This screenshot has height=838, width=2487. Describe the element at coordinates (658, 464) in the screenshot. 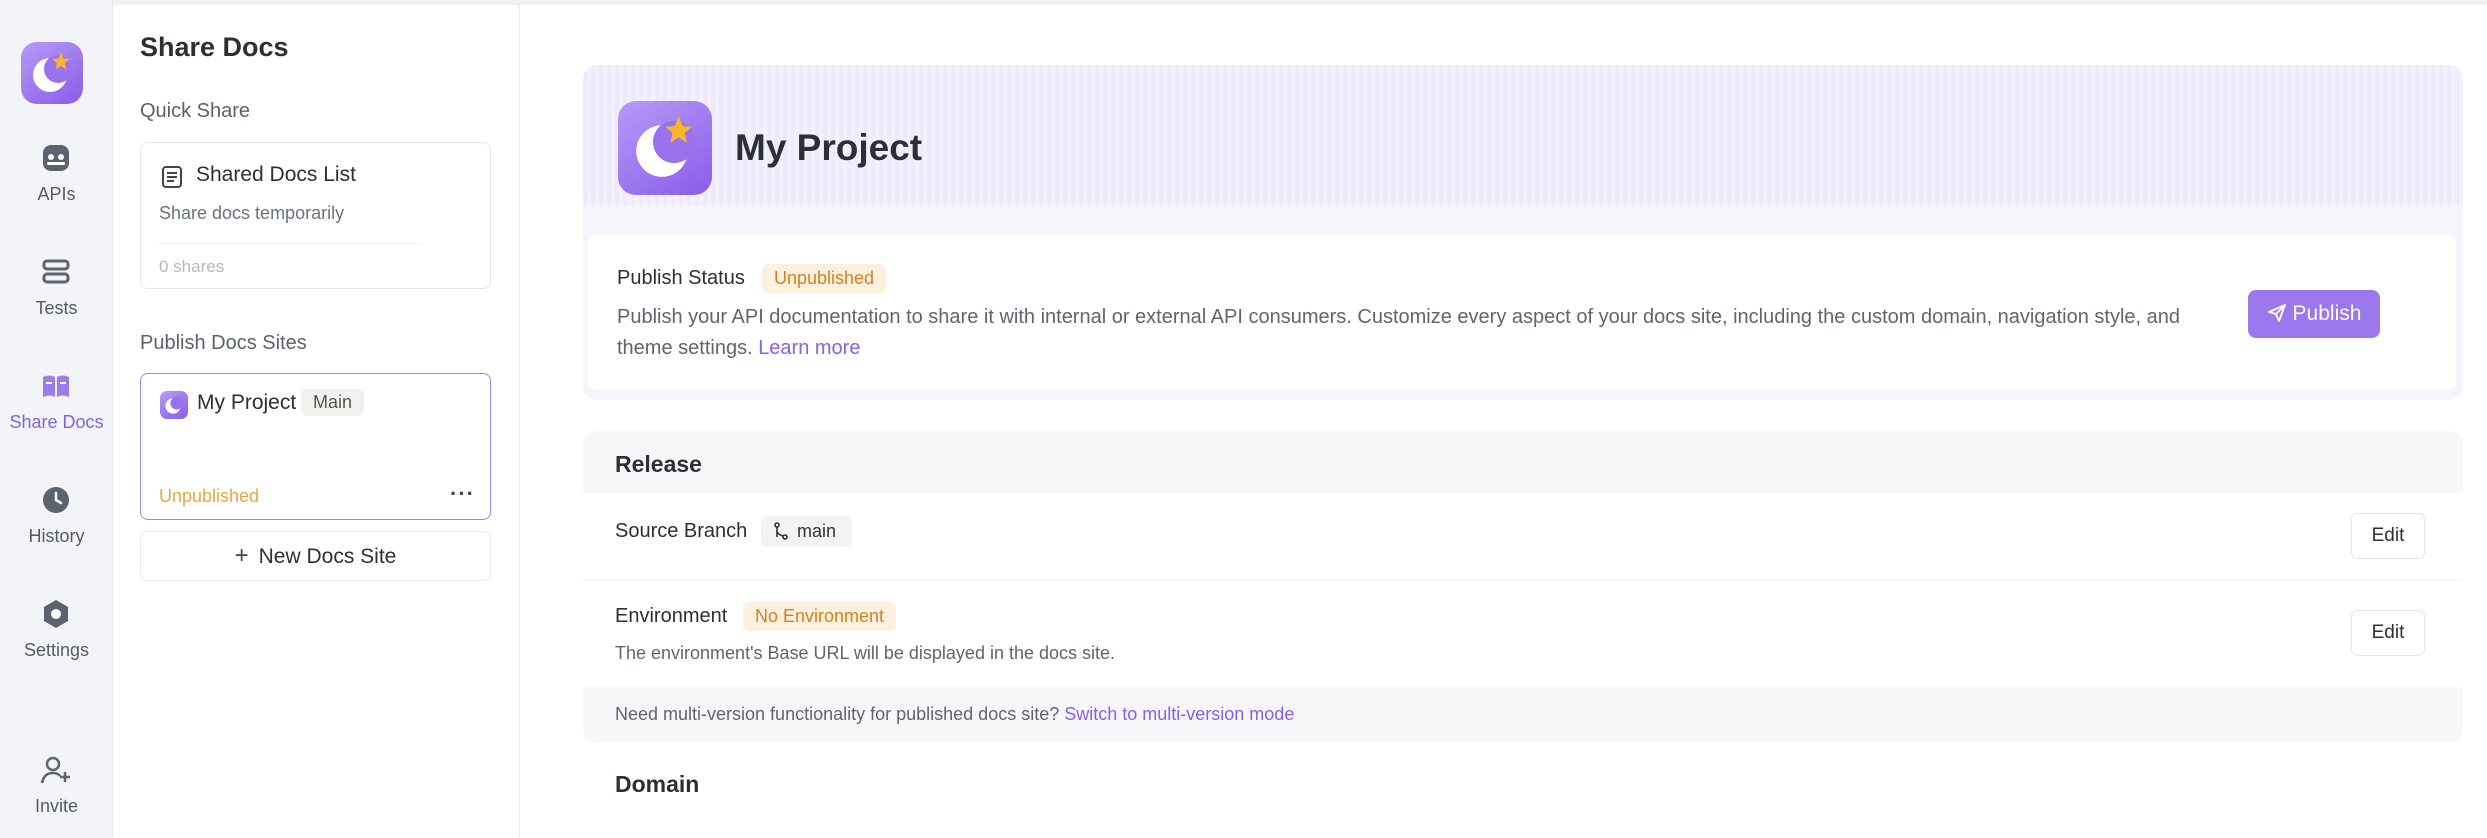

I see `release-title: Release` at that location.